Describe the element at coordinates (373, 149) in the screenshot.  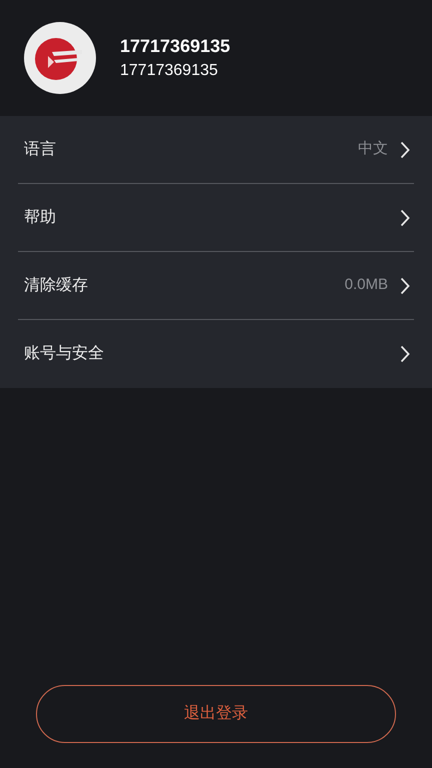
I see `settings-value: 中文` at that location.